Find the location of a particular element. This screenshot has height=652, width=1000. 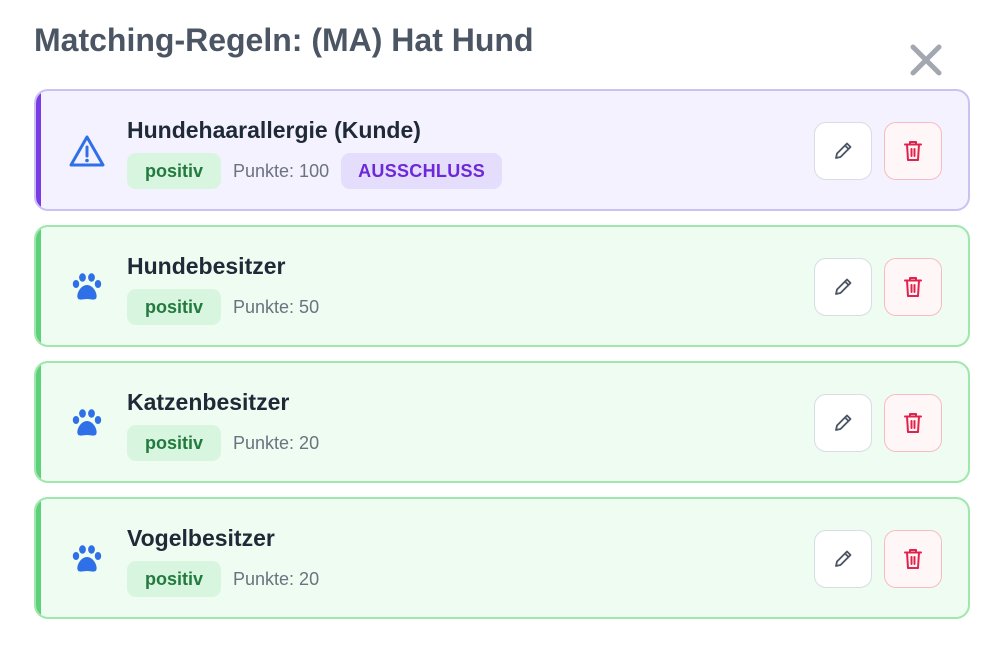

exclusion-badge: AUSSCHLUSS is located at coordinates (422, 171).